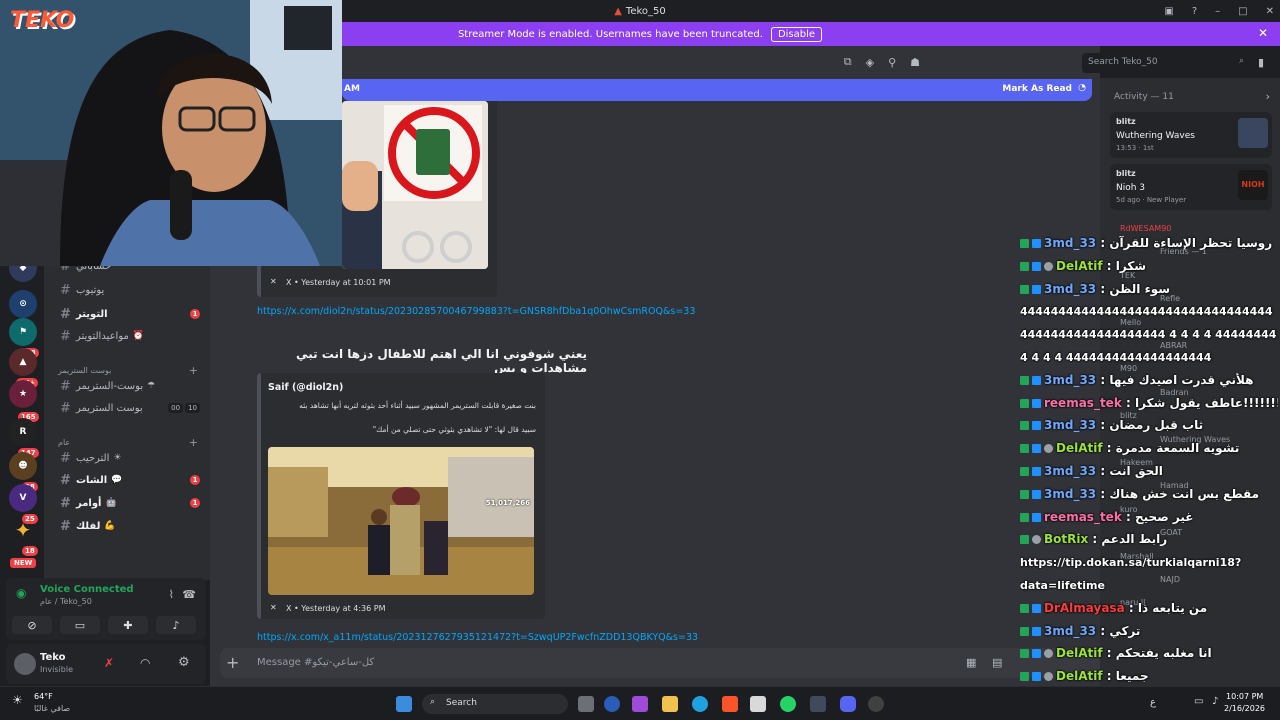 This screenshot has width=1280, height=720. Describe the element at coordinates (721, 62) in the screenshot. I see `chat-header-toolbar: ⧉ ◈ ⚲ ☗` at that location.